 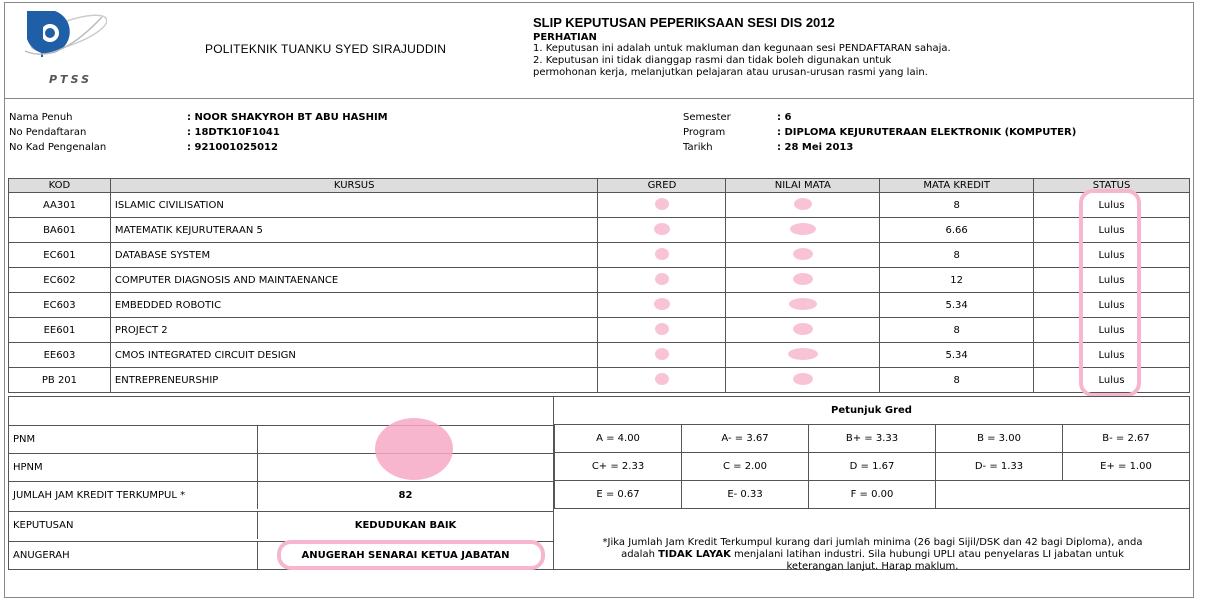 I want to click on course-name: CMOS INTEGRATED CIRCUIT DESIGN, so click(x=354, y=355).